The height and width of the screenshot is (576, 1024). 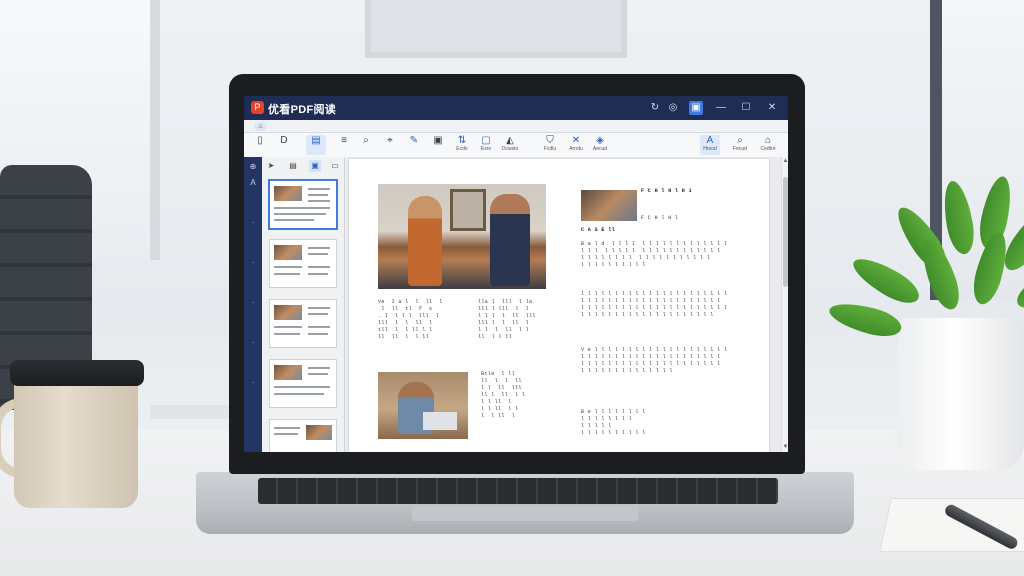 I want to click on mug-lid, so click(x=77, y=373).